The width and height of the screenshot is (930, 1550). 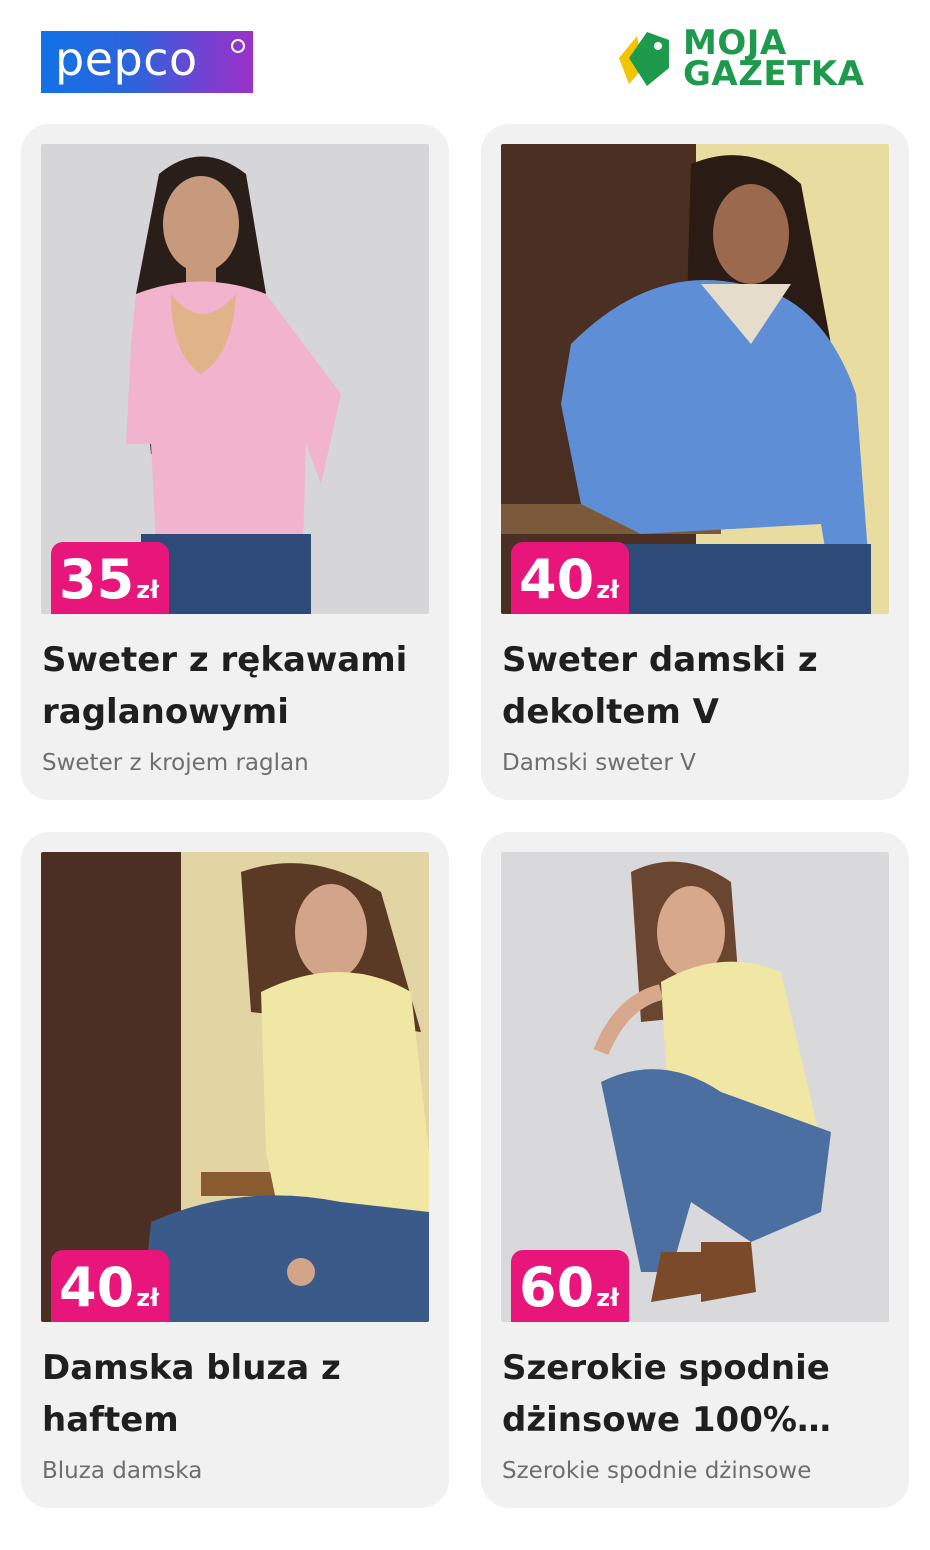 I want to click on gazetka-text: GAZETKA, so click(x=774, y=74).